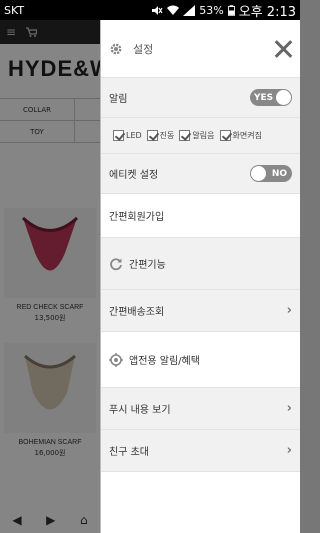 This screenshot has height=533, width=320. What do you see at coordinates (200, 409) in the screenshot?
I see `push-view-item: 푸시 내용 보기 ›` at bounding box center [200, 409].